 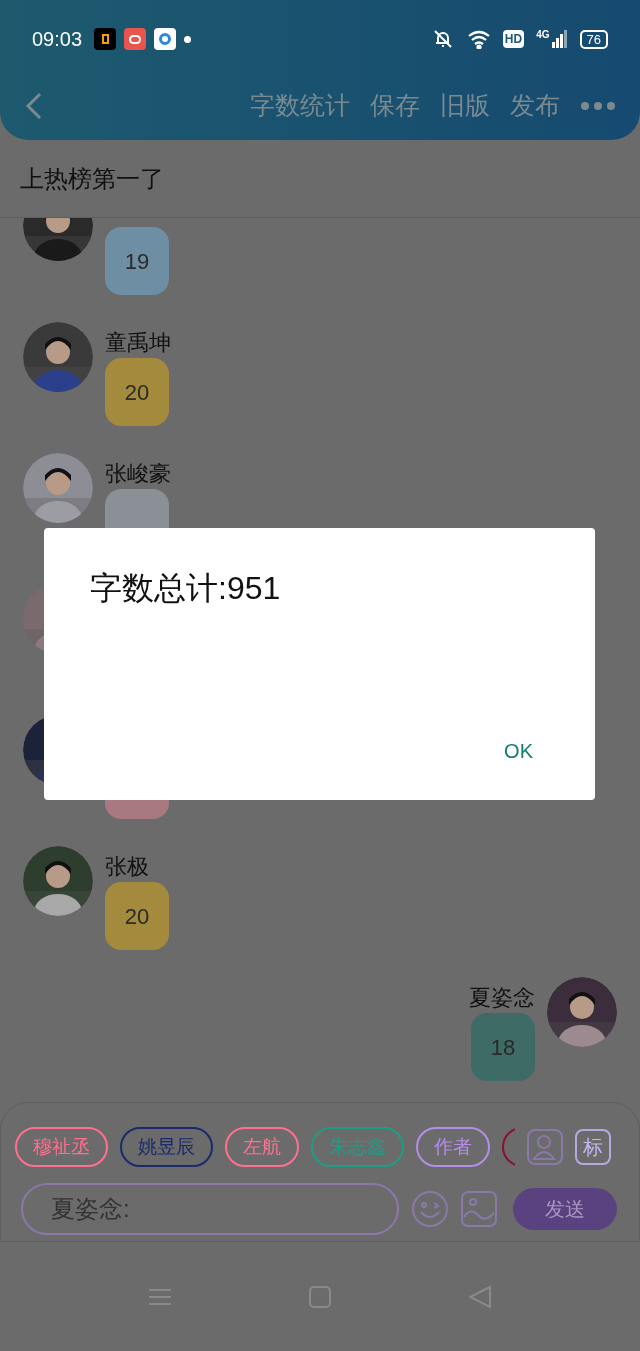 What do you see at coordinates (543, 35) in the screenshot?
I see `network-label: 4G` at bounding box center [543, 35].